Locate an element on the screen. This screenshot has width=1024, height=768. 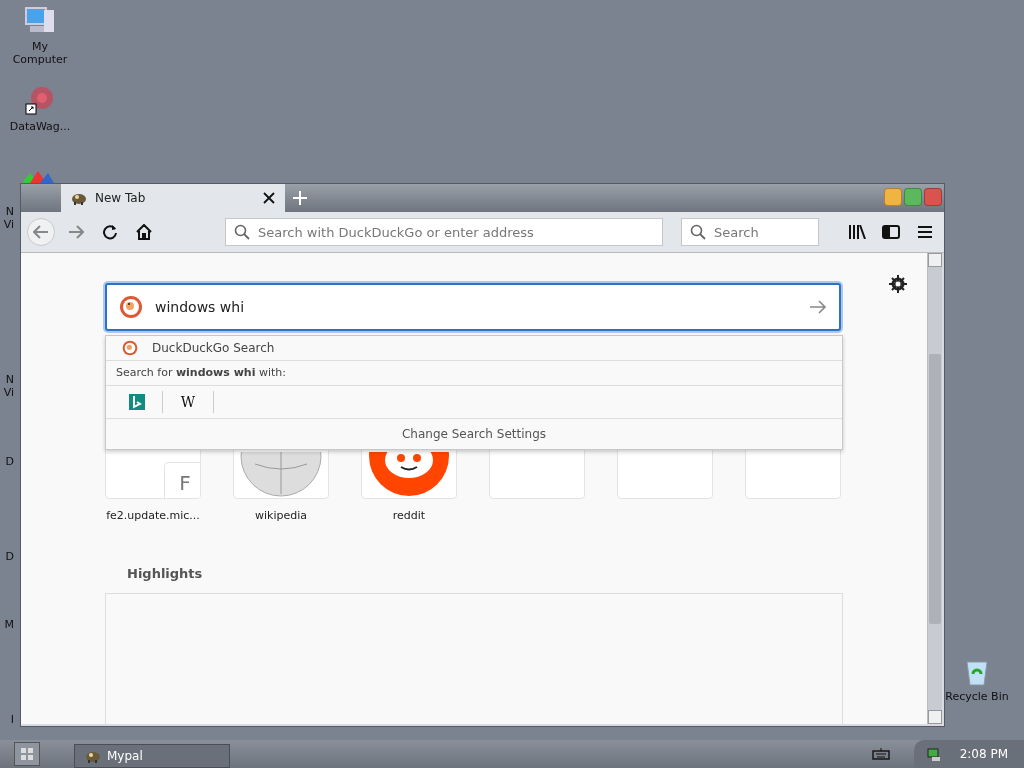
site-letter: F is located at coordinates (182, 480).